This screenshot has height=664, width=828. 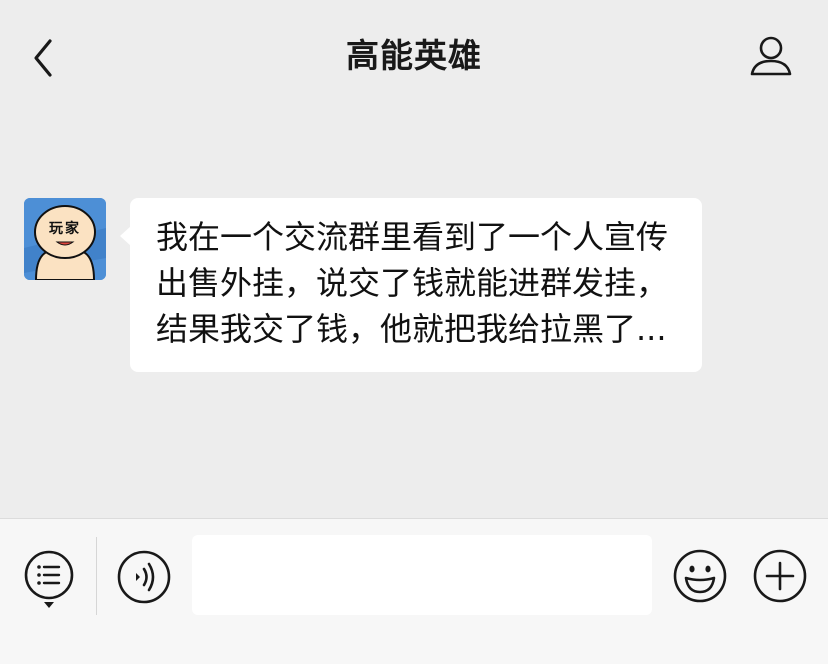 I want to click on person-icon, so click(x=771, y=56).